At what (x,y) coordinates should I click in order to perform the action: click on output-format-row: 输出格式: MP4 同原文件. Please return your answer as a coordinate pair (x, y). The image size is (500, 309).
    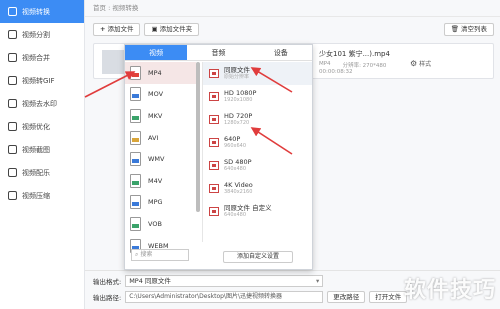
    Looking at the image, I should click on (208, 281).